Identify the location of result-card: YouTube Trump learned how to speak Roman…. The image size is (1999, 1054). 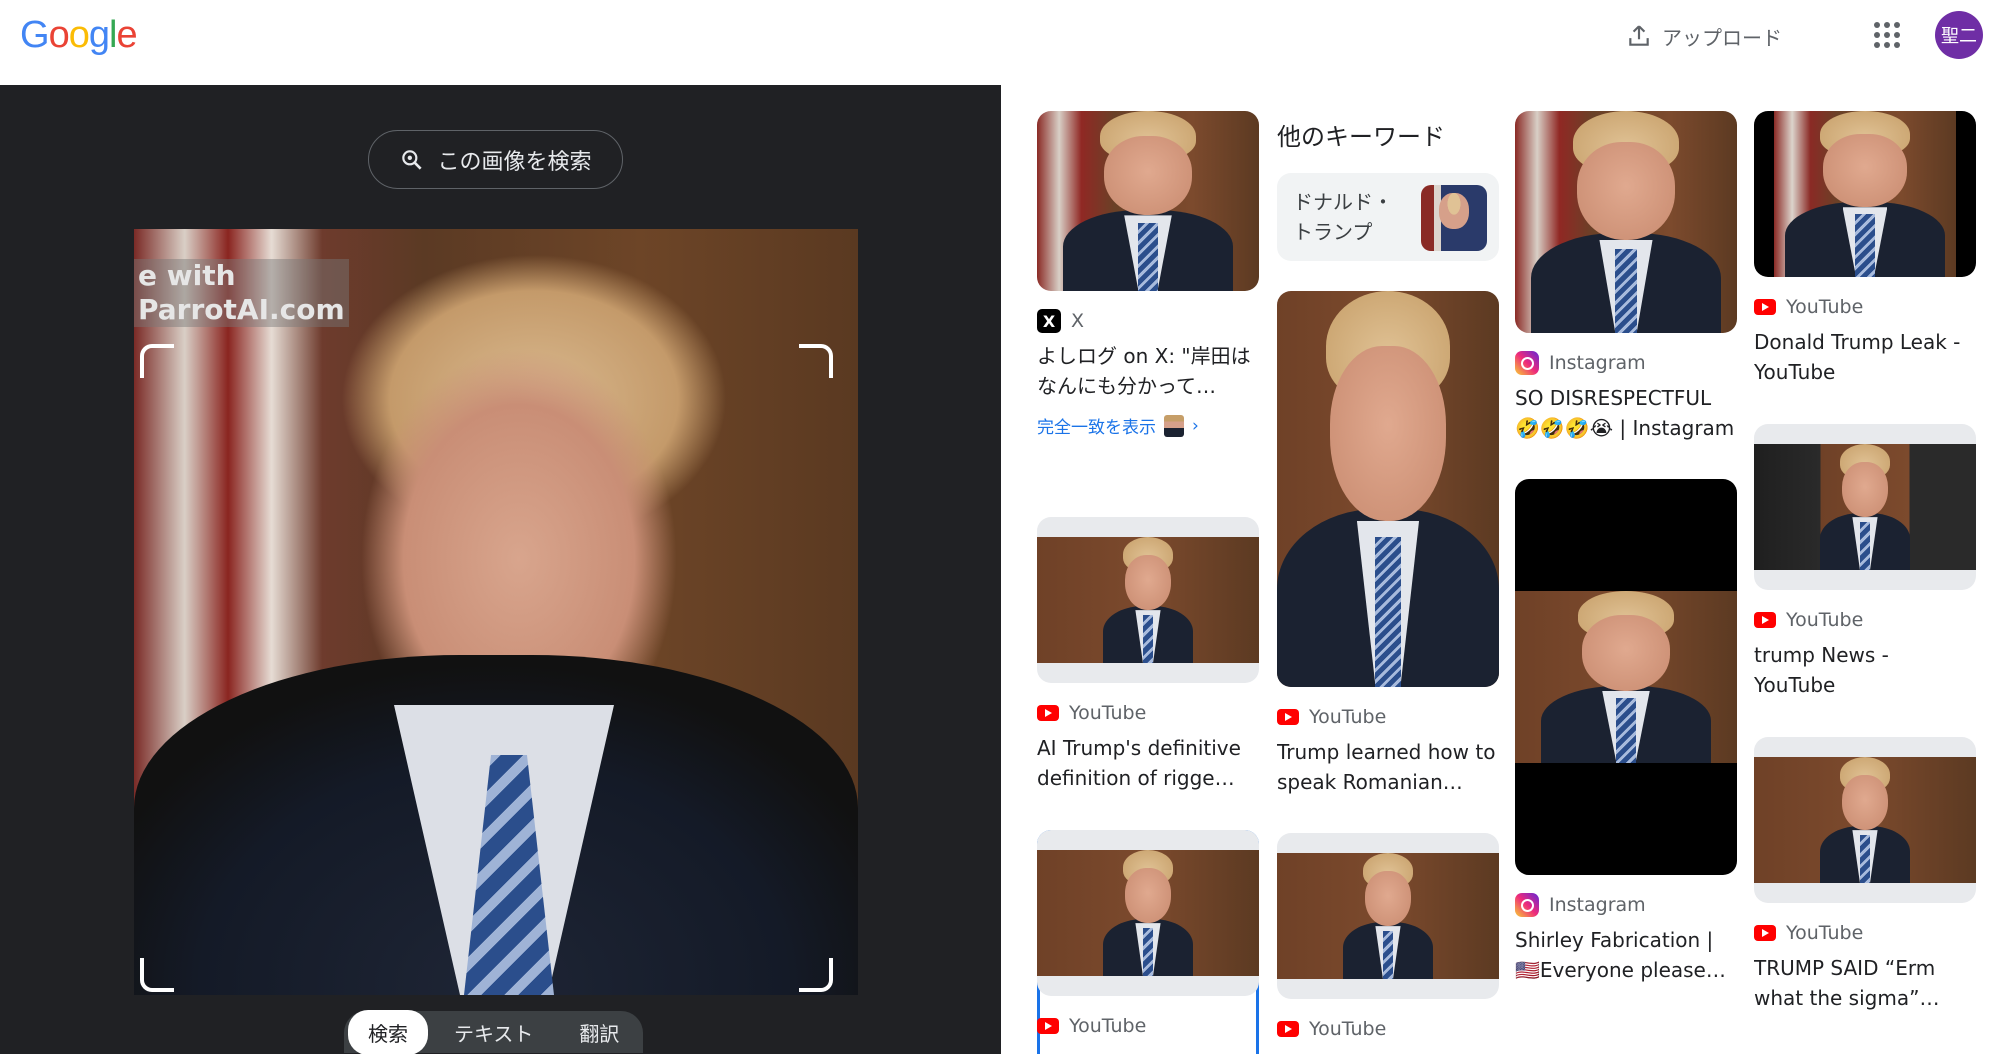
(1388, 544).